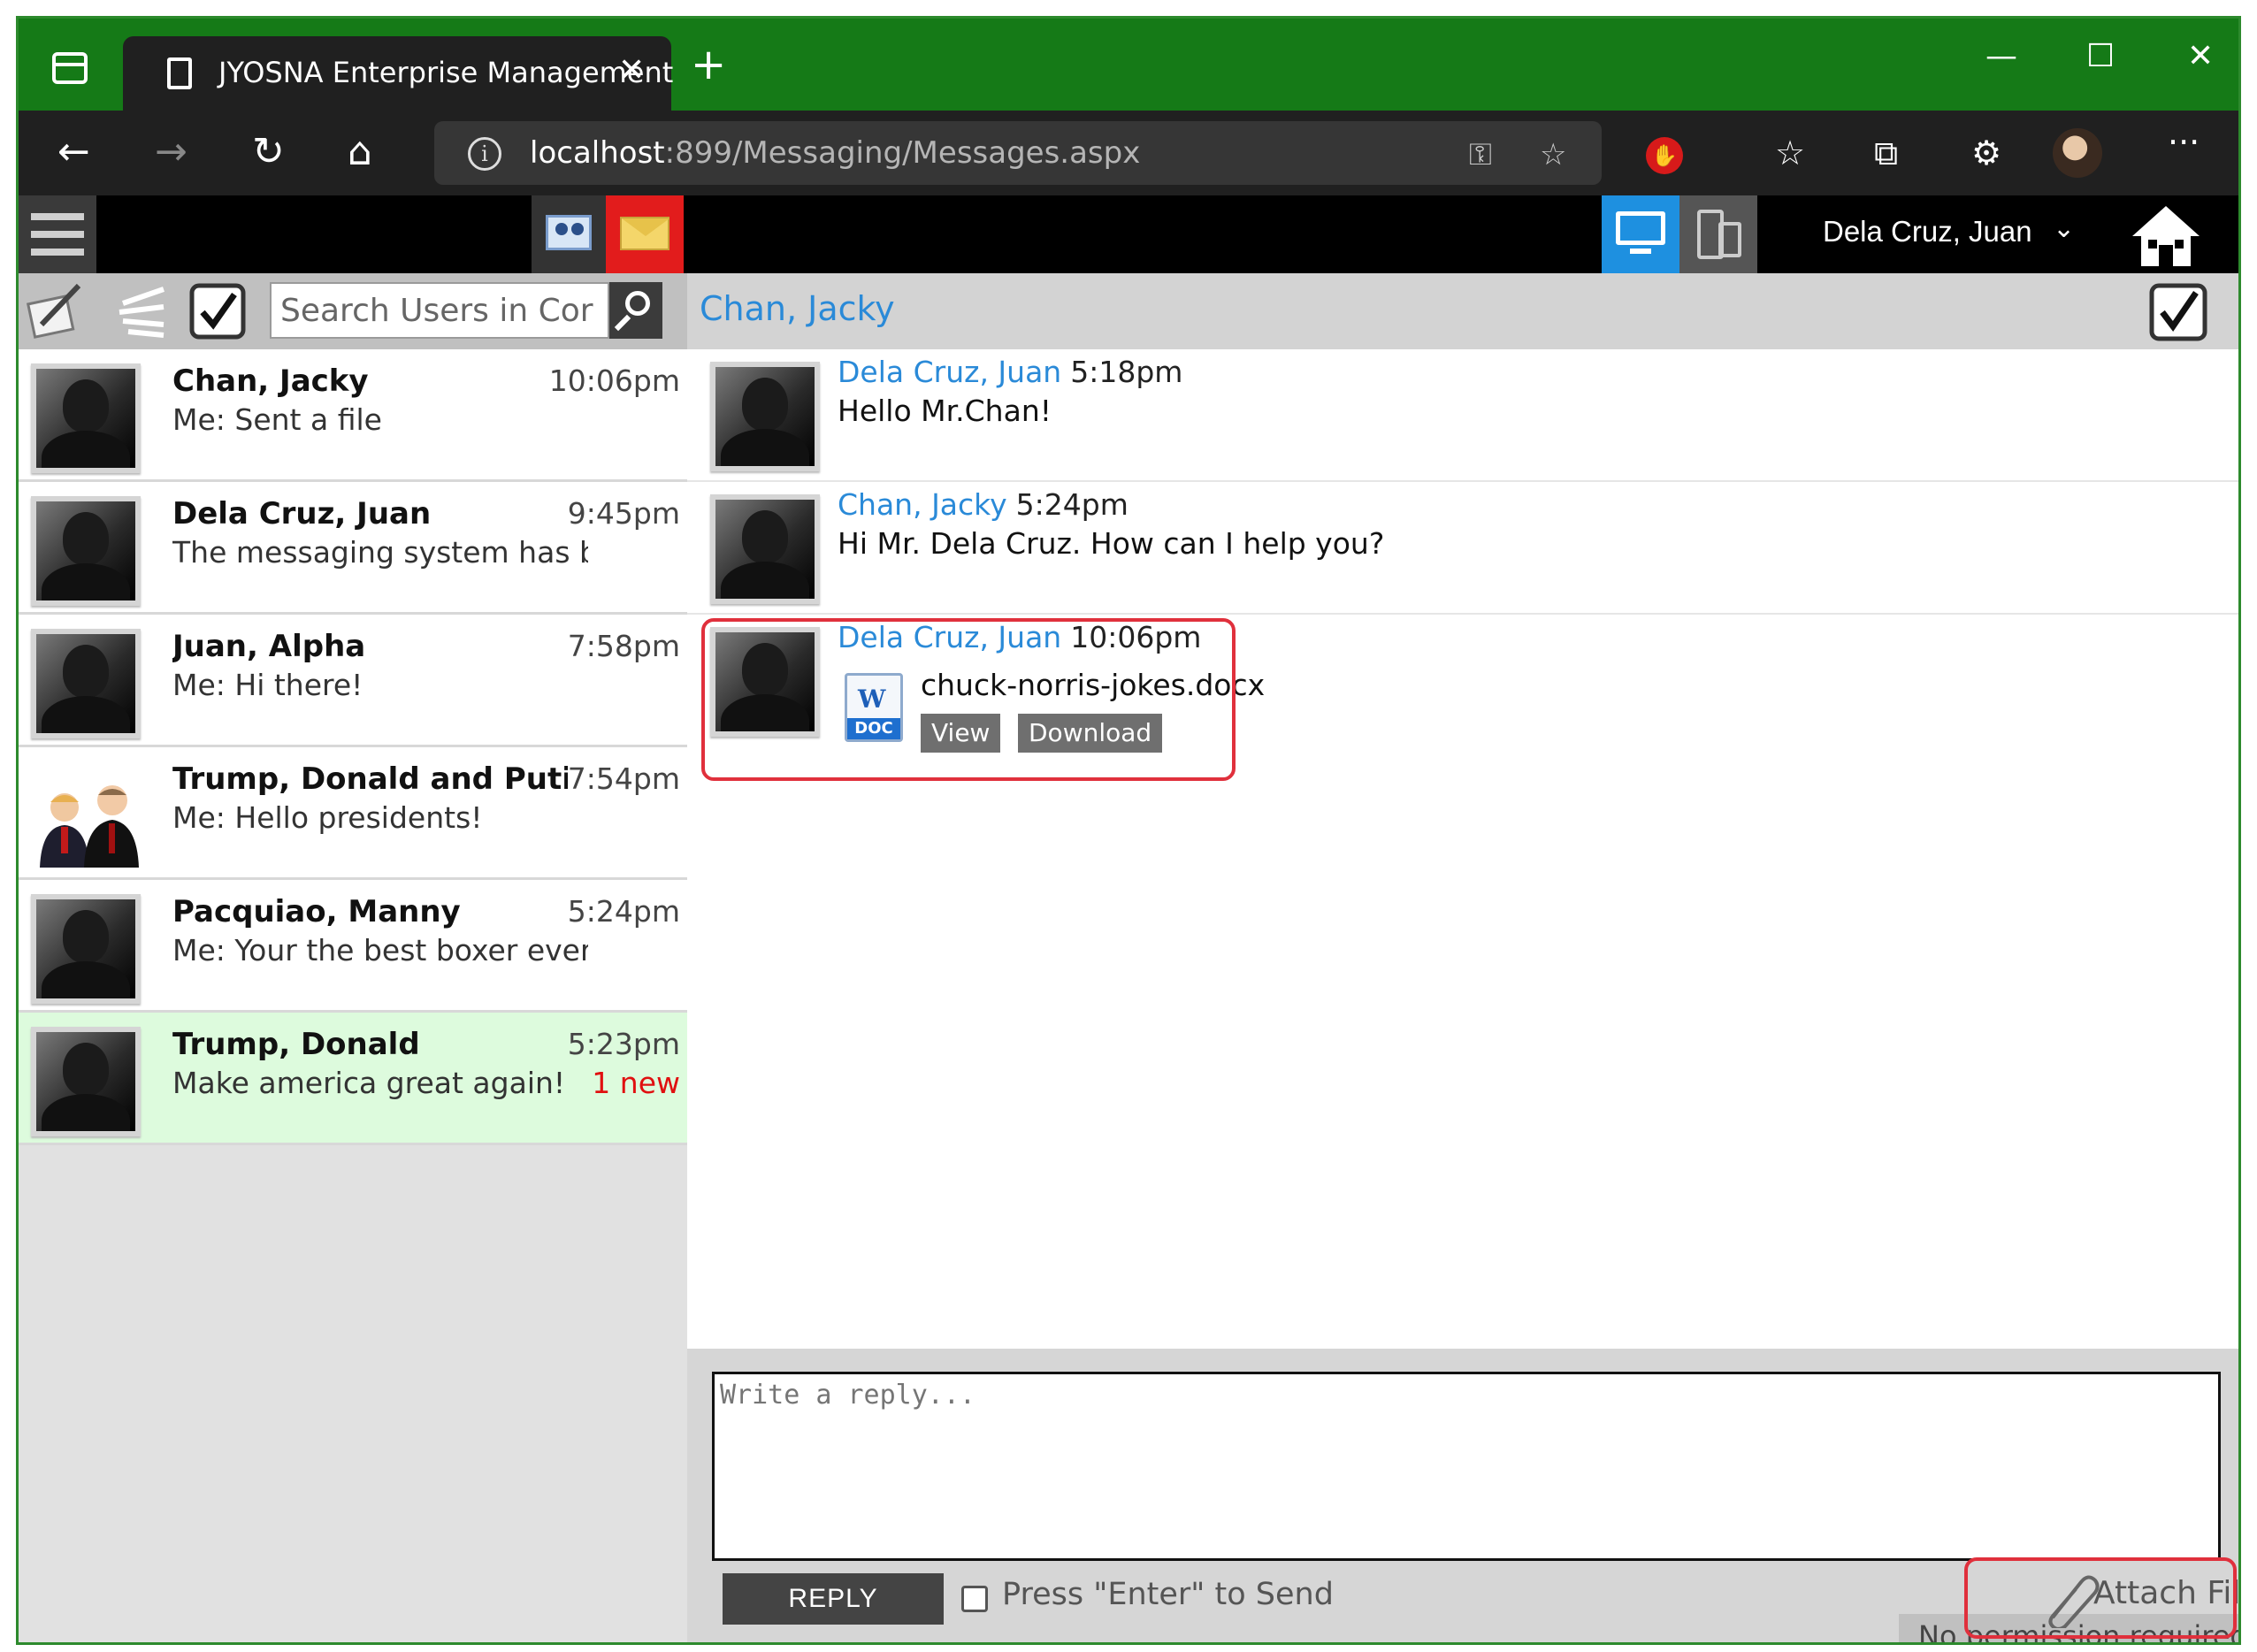 This screenshot has height=1652, width=2257. Describe the element at coordinates (632, 70) in the screenshot. I see `tab-close-icon: ✕` at that location.